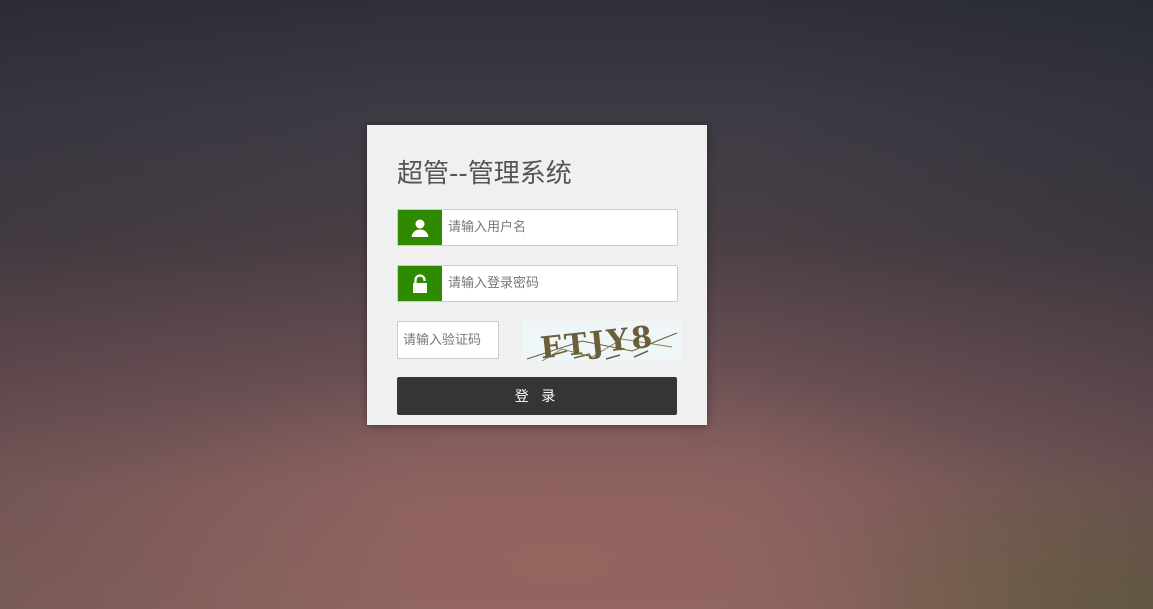 The width and height of the screenshot is (1153, 609). Describe the element at coordinates (559, 283) in the screenshot. I see `password-input` at that location.